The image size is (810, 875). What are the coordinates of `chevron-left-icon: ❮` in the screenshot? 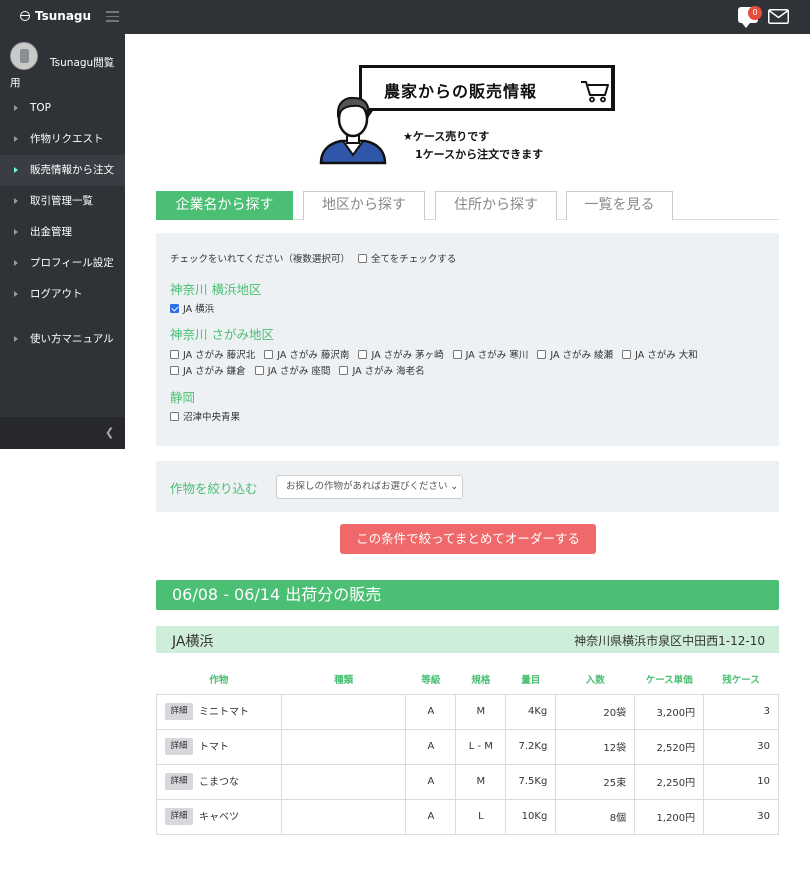 It's located at (110, 432).